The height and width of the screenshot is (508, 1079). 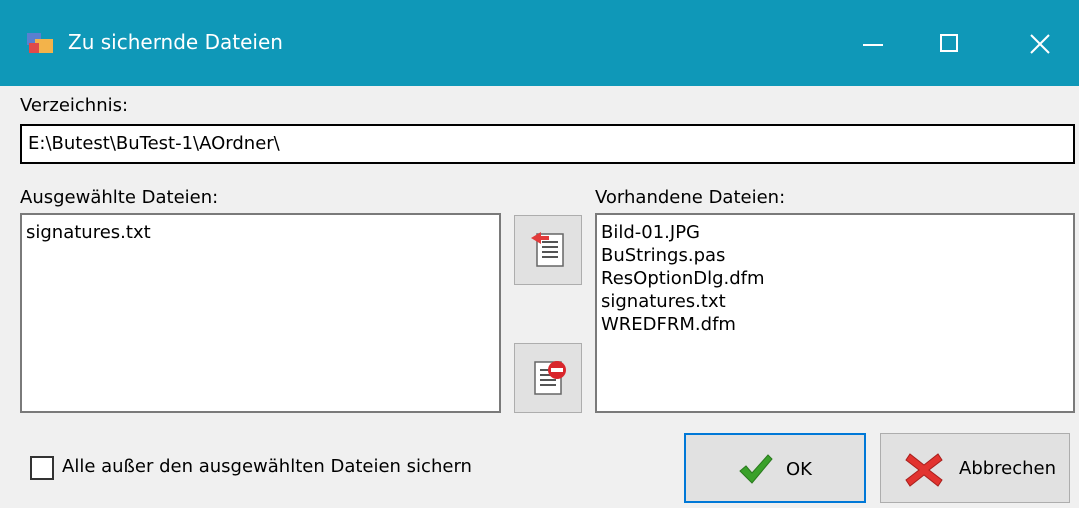 I want to click on red-x-icon, so click(x=924, y=470).